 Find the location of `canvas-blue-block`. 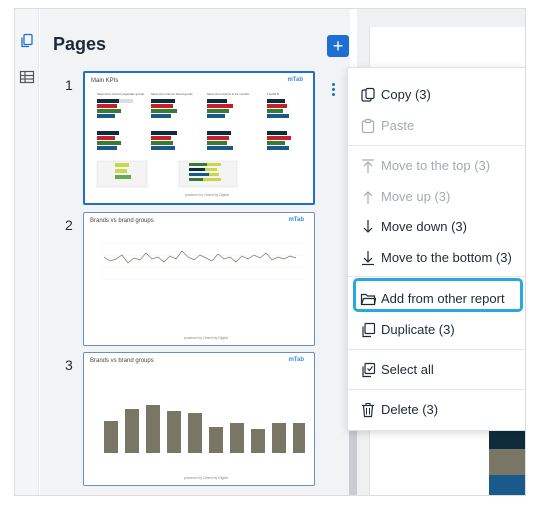

canvas-blue-block is located at coordinates (507, 485).